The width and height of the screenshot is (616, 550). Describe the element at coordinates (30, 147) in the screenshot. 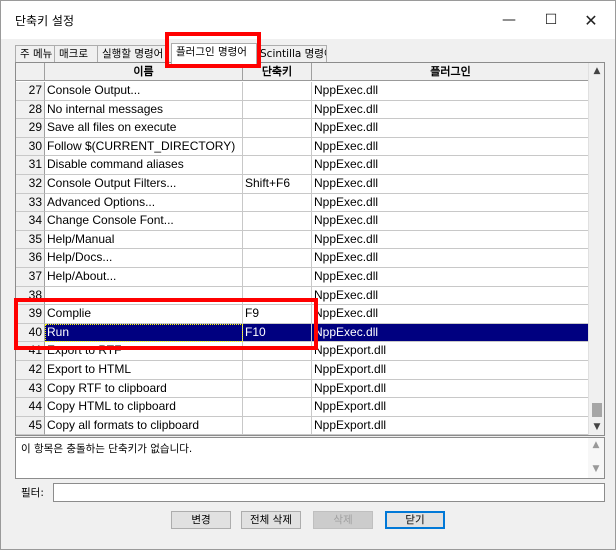

I see `row-number: 30` at that location.